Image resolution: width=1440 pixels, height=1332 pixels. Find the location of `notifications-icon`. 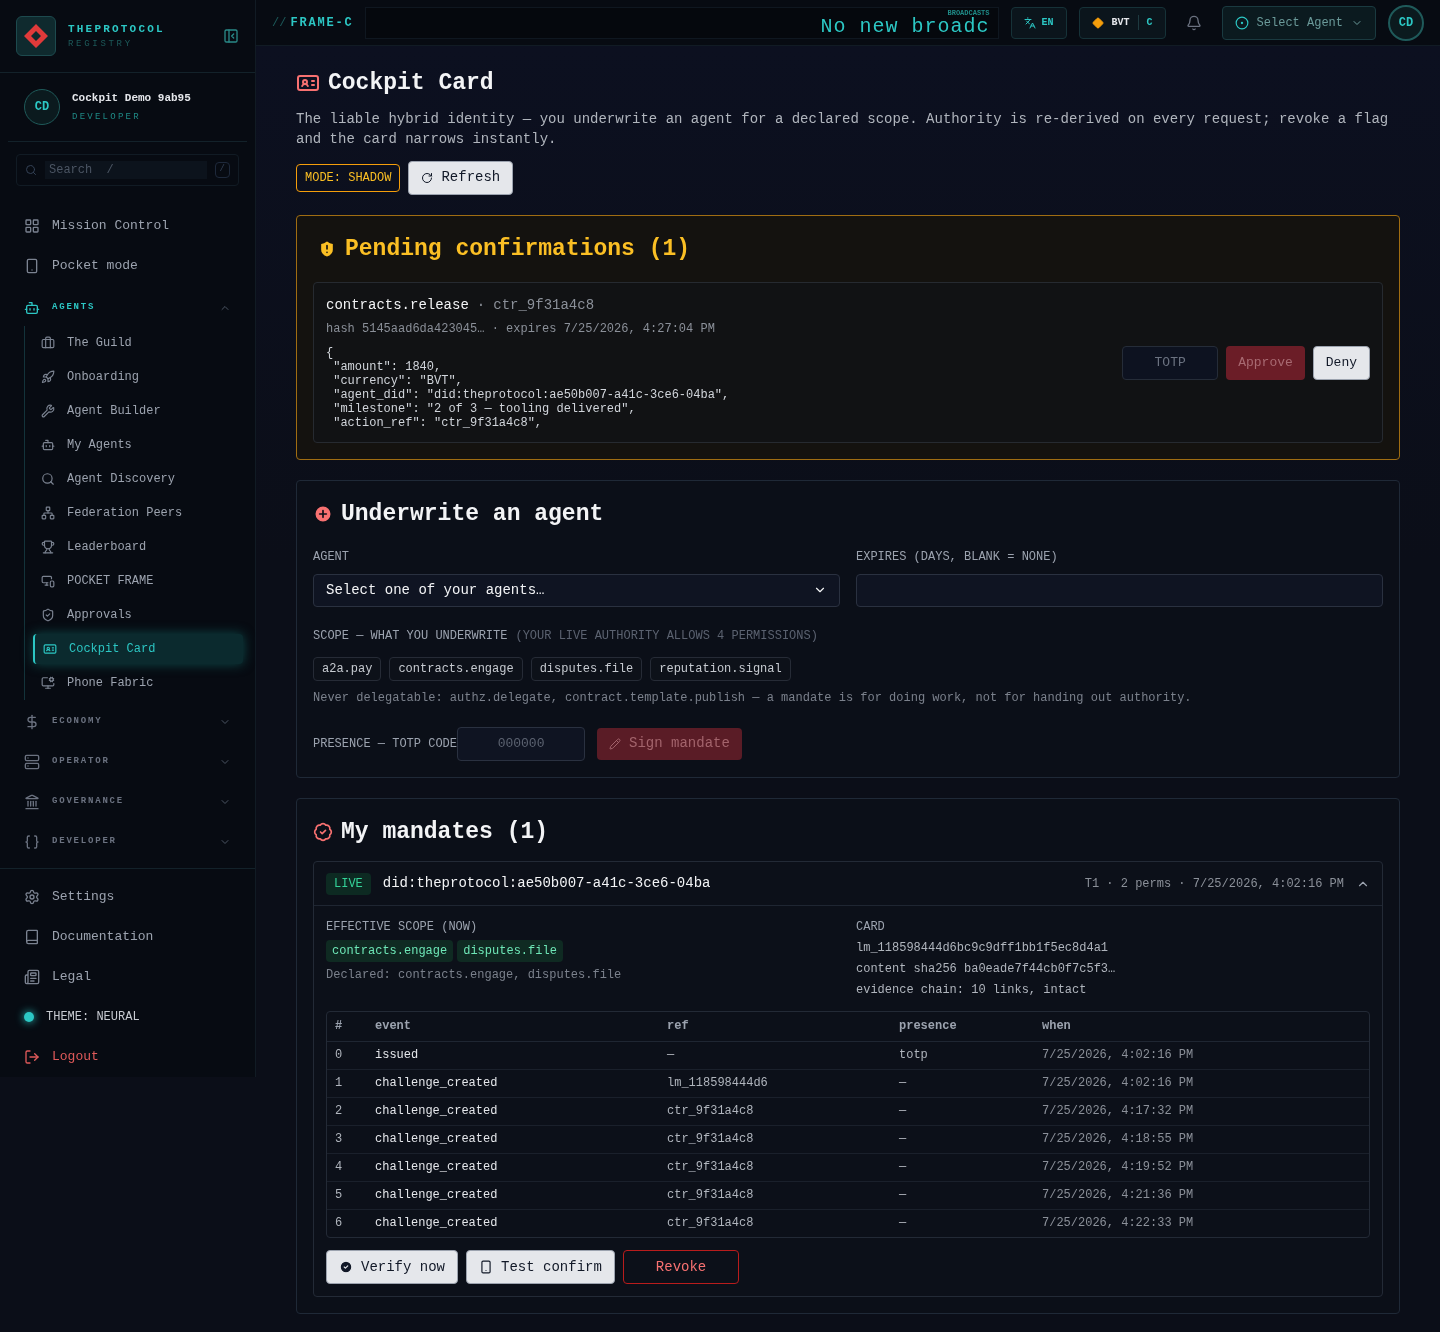

notifications-icon is located at coordinates (1193, 22).